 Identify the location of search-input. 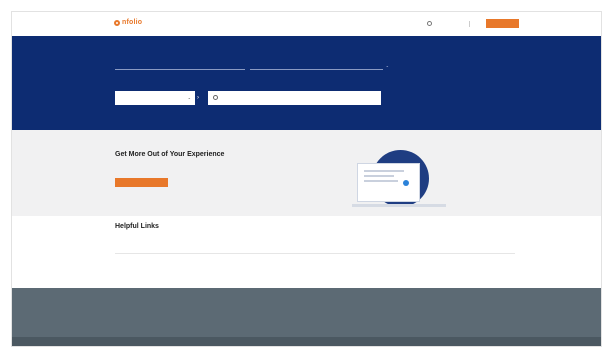
(296, 98).